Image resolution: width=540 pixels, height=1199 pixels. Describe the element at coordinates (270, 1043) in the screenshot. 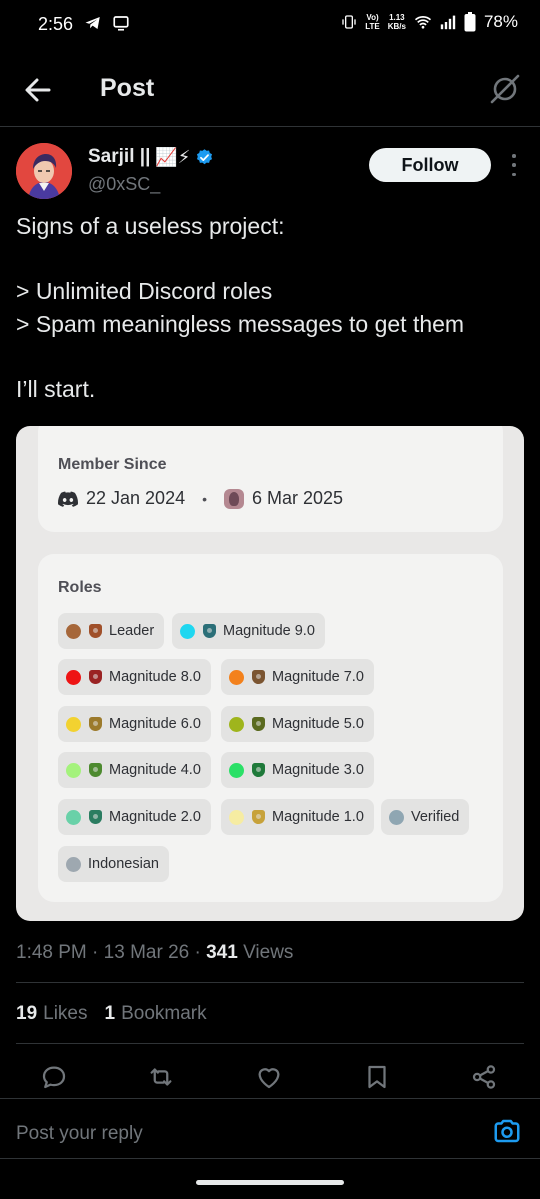

I see `stats-divider` at that location.